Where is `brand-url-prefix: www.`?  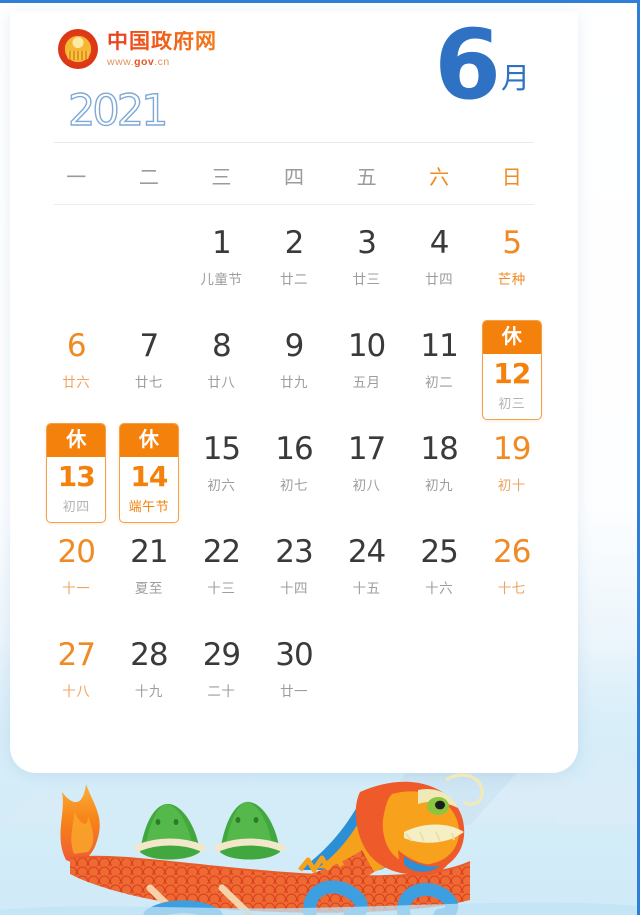 brand-url-prefix: www. is located at coordinates (121, 61).